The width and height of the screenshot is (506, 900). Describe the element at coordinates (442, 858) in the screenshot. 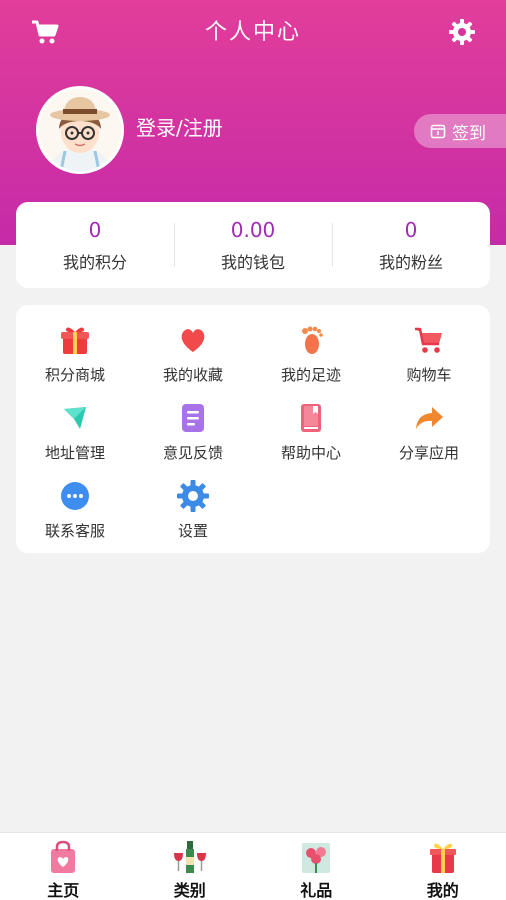

I see `gift-box-icon` at that location.